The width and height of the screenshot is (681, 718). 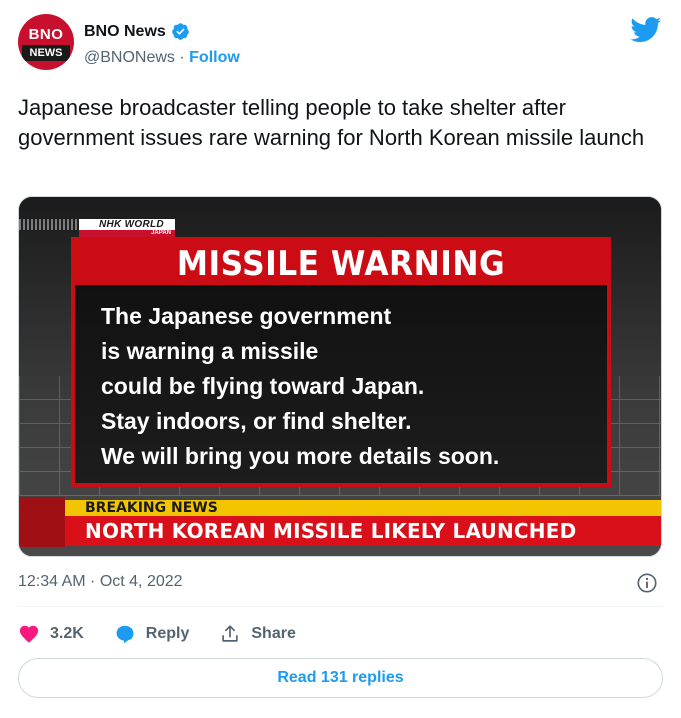 I want to click on warning-line: Stay indoors, or find shelter., so click(x=256, y=421).